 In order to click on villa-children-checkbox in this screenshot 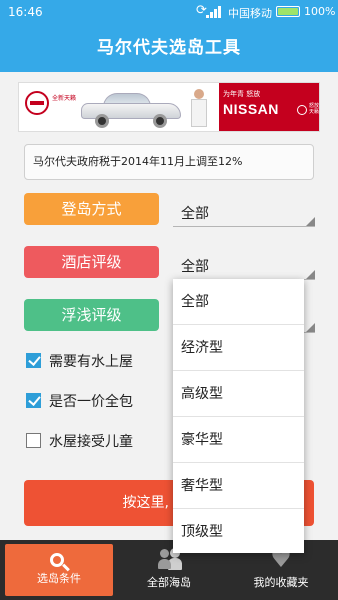, I will do `click(33, 440)`.